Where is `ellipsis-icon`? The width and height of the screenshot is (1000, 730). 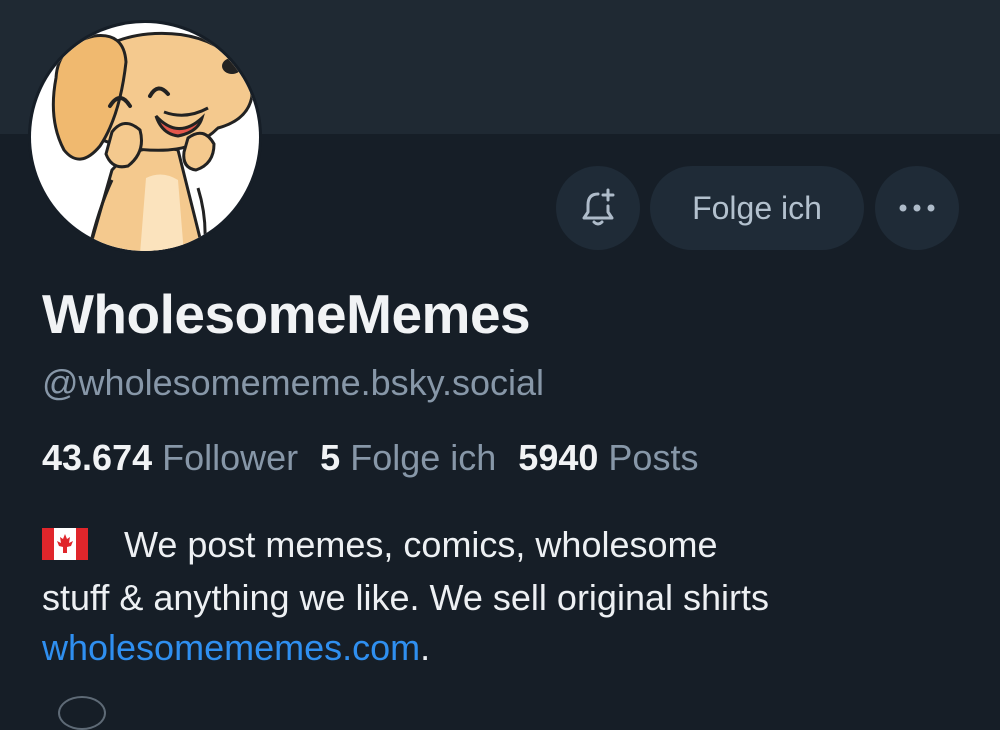 ellipsis-icon is located at coordinates (917, 208).